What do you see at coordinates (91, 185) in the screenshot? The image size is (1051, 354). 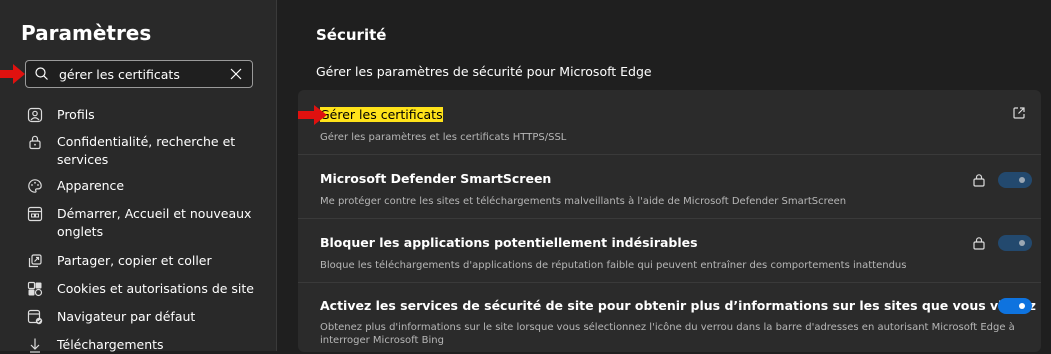 I see `sidebar-item-label: Apparence` at bounding box center [91, 185].